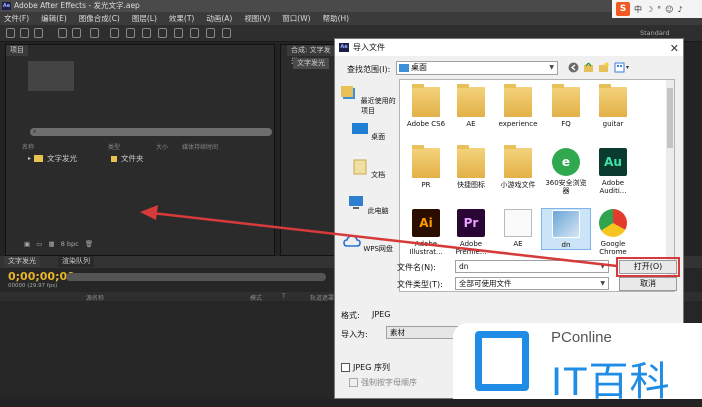 The width and height of the screenshot is (702, 407). I want to click on scrollbar-thumb, so click(670, 118).